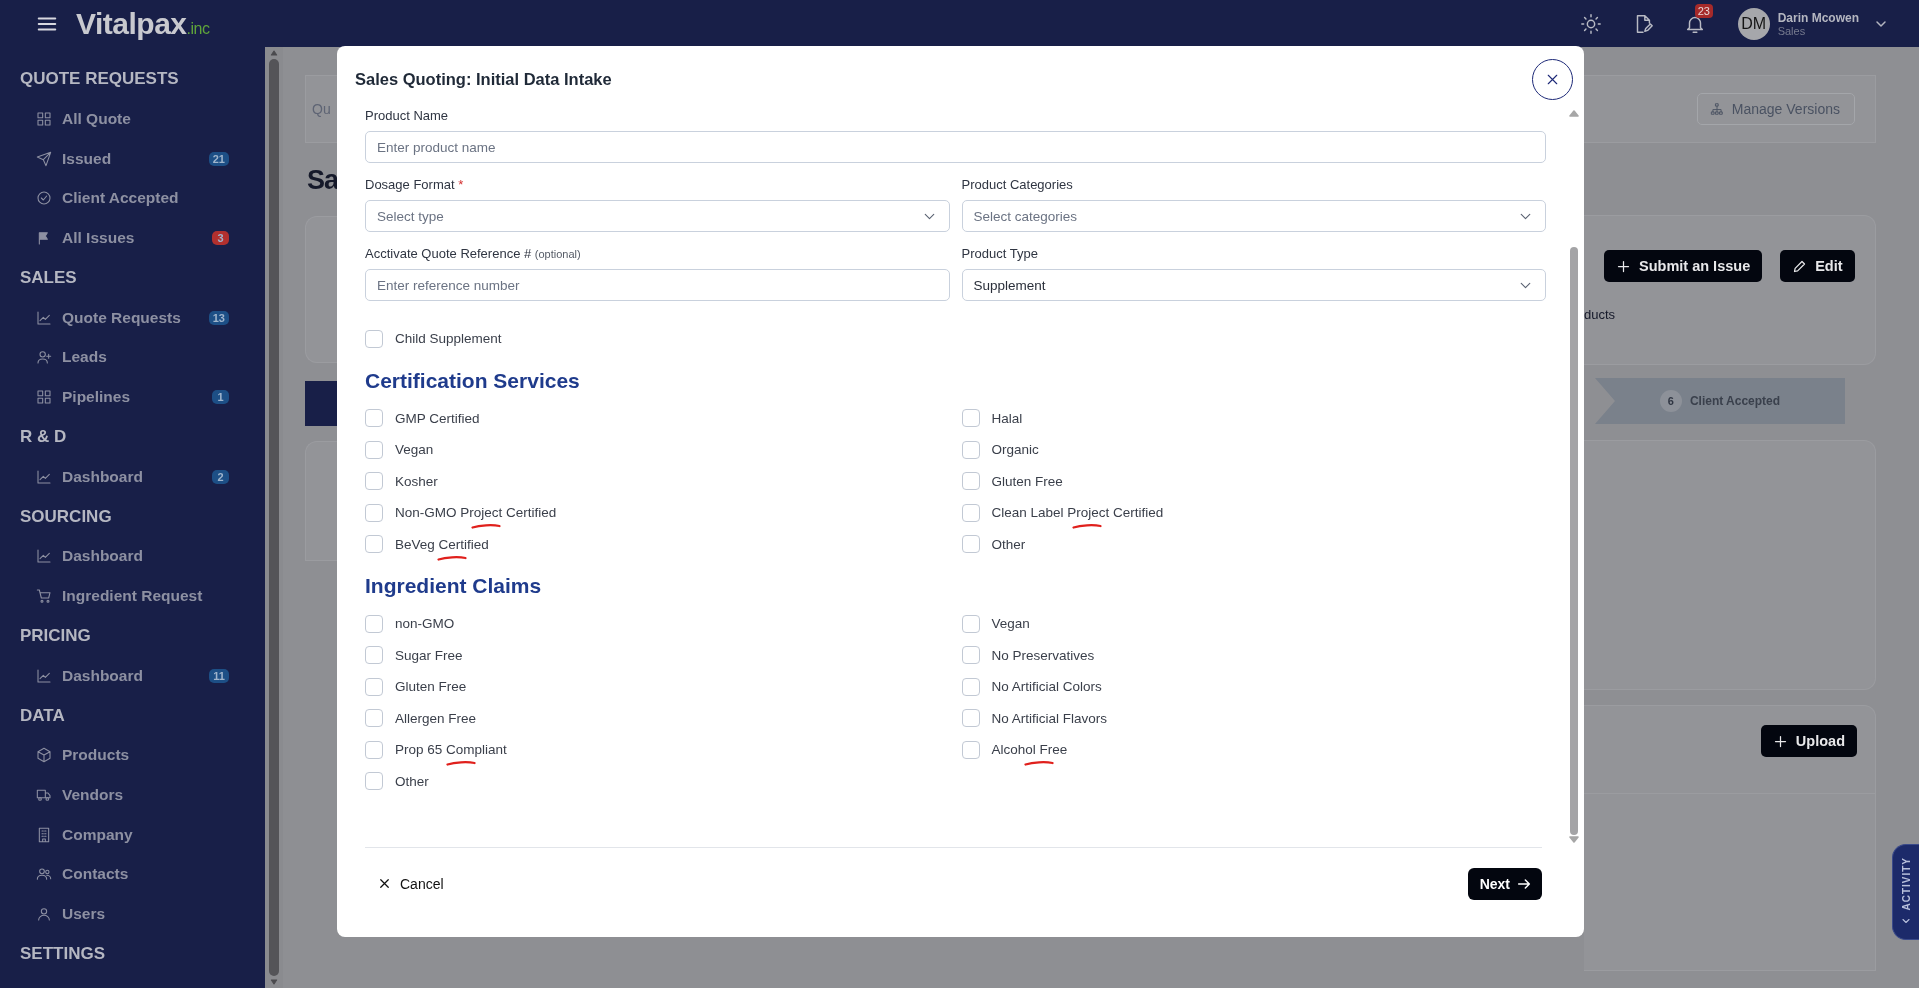 The height and width of the screenshot is (988, 1919). I want to click on sidebar-item: Client Accepted, so click(142, 198).